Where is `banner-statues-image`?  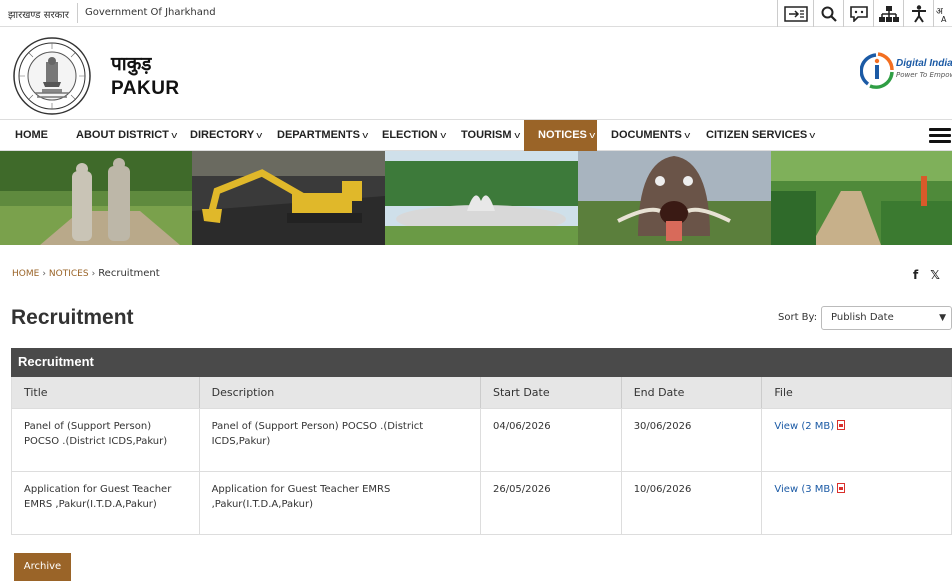 banner-statues-image is located at coordinates (96, 198).